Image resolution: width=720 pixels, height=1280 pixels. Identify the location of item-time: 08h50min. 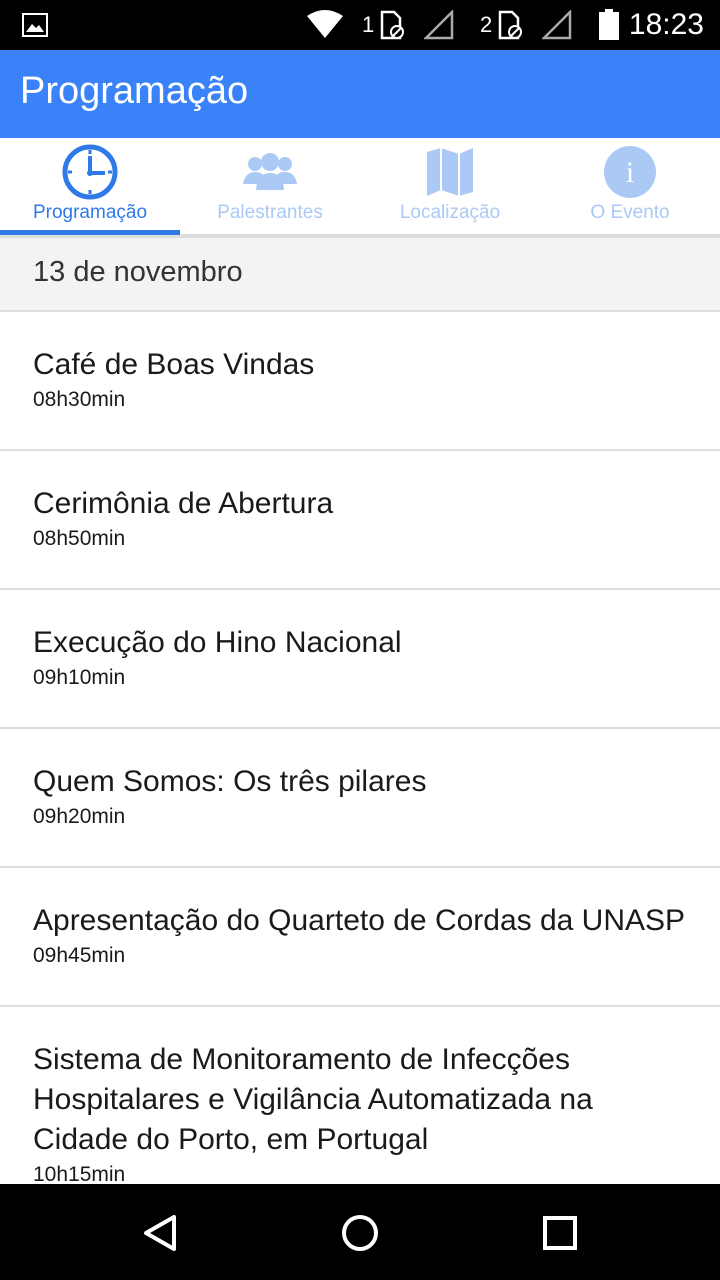
(79, 538).